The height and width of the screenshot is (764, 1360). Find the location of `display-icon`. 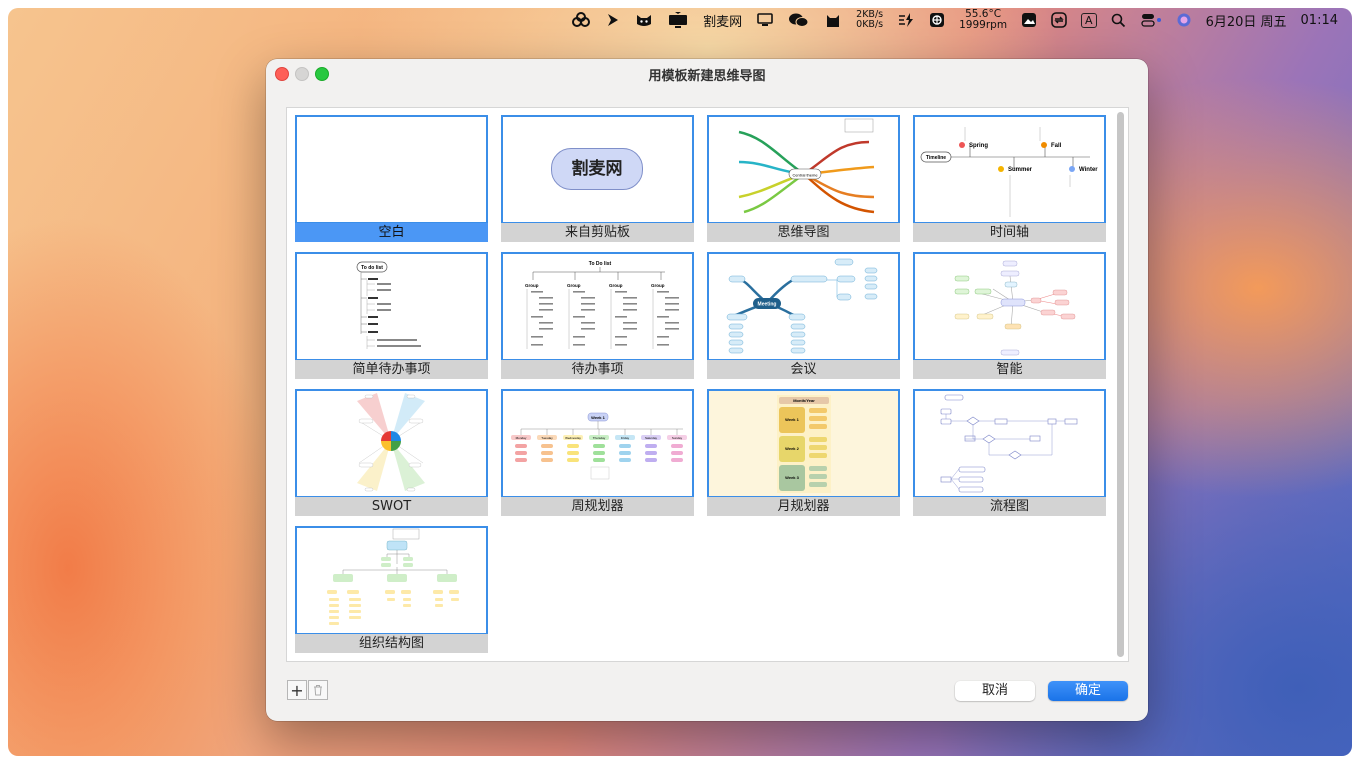

display-icon is located at coordinates (765, 20).